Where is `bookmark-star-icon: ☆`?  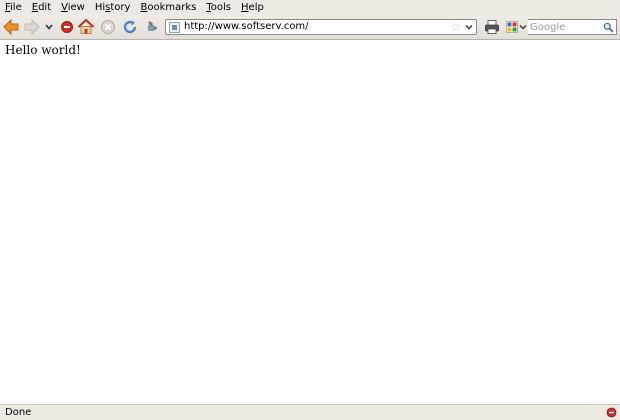
bookmark-star-icon: ☆ is located at coordinates (456, 27).